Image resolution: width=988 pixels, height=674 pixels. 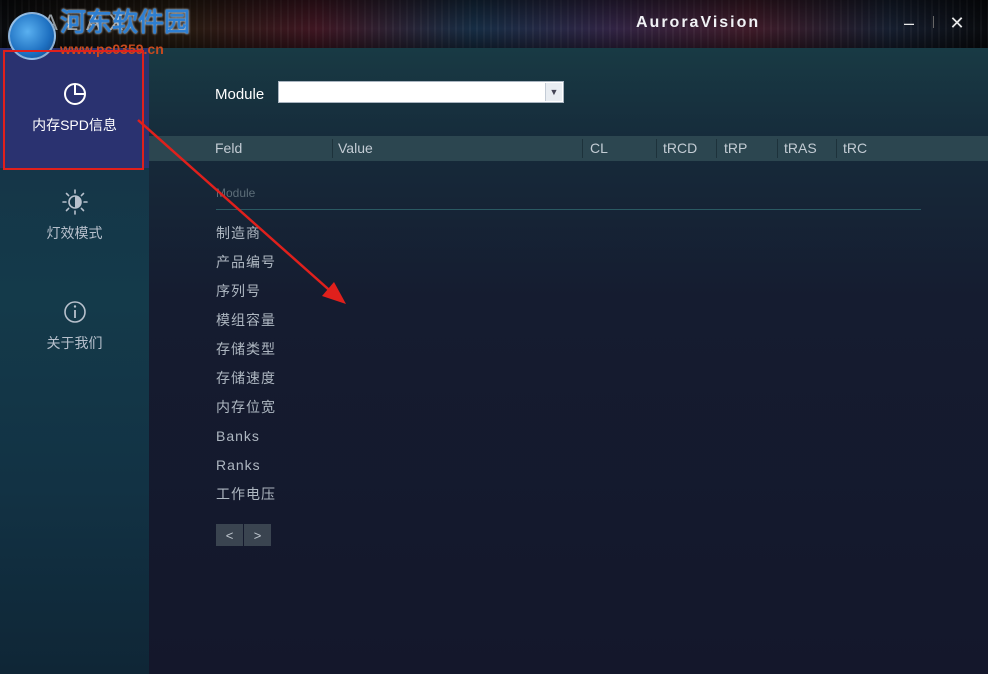 I want to click on column-header-trc: tRC, so click(x=855, y=148).